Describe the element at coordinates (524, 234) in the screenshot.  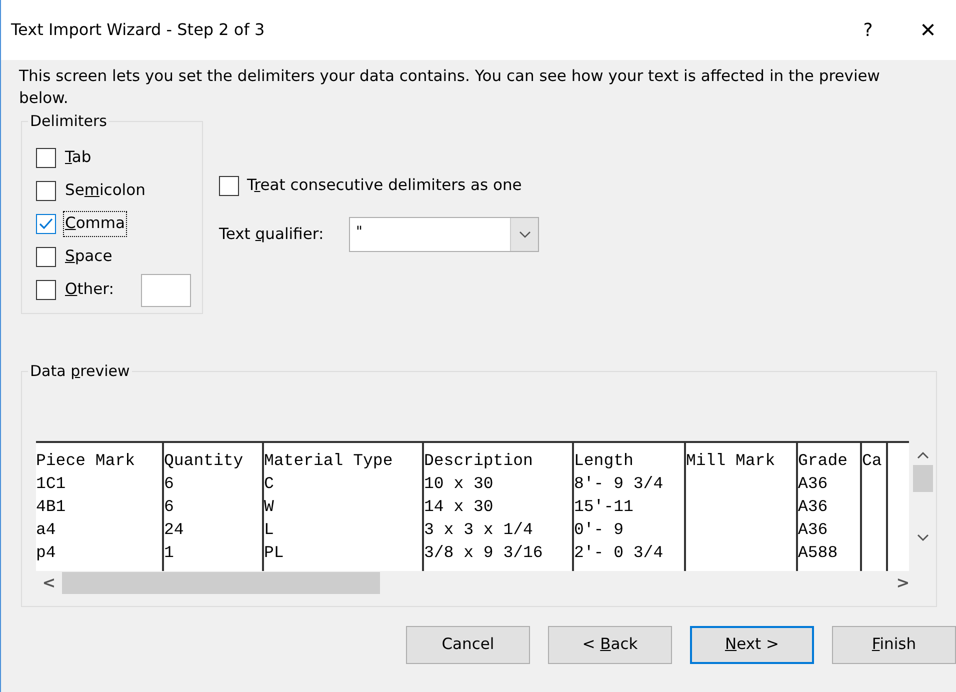
I see `chevron-down-icon` at that location.